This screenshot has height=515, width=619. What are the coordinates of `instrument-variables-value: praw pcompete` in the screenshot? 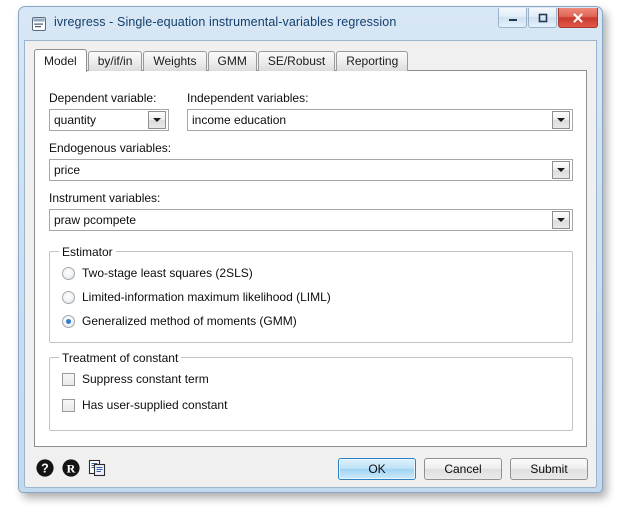 It's located at (95, 220).